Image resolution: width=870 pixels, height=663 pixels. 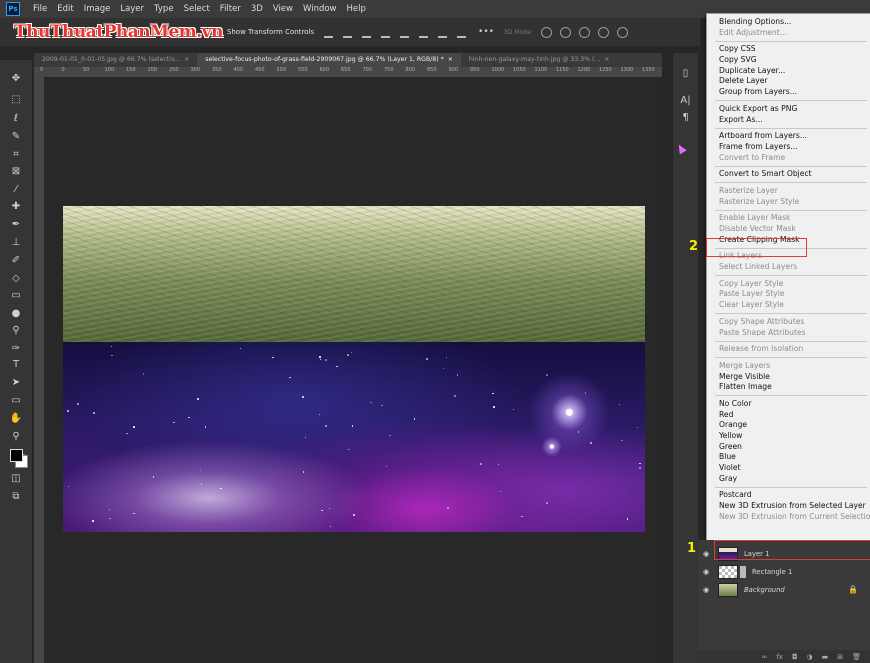 What do you see at coordinates (788, 415) in the screenshot?
I see `menu-item-red: Red` at bounding box center [788, 415].